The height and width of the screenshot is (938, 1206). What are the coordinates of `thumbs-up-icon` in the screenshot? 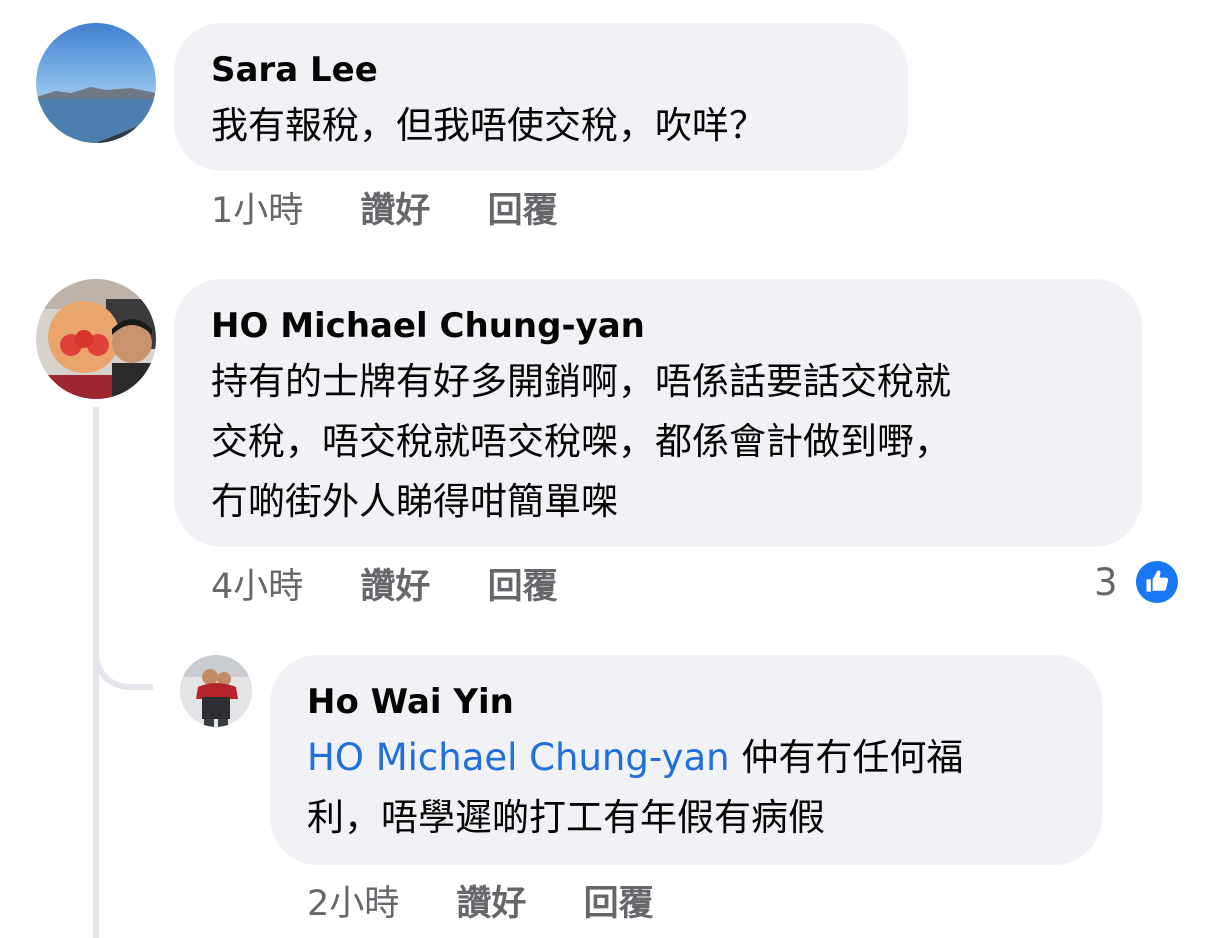 It's located at (1157, 582).